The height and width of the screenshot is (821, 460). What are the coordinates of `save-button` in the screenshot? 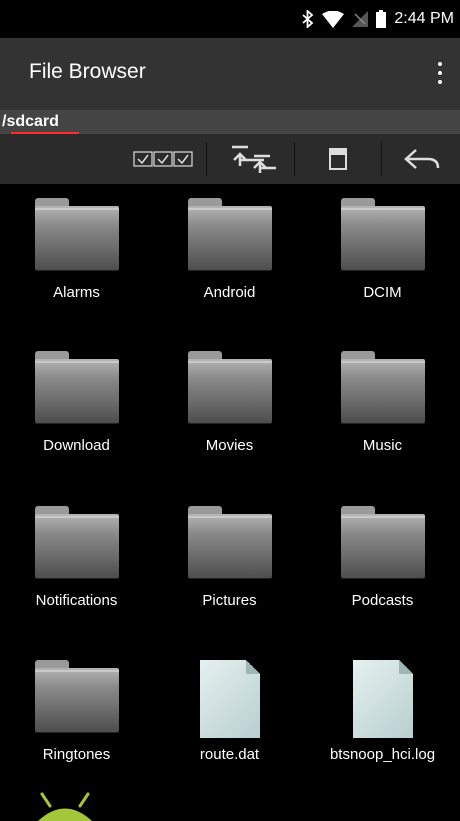 It's located at (338, 159).